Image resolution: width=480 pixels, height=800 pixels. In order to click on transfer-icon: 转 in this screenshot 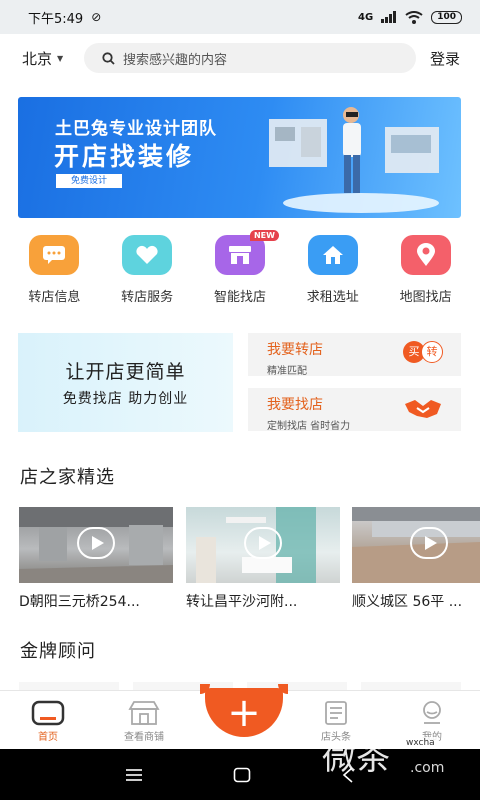, I will do `click(432, 352)`.